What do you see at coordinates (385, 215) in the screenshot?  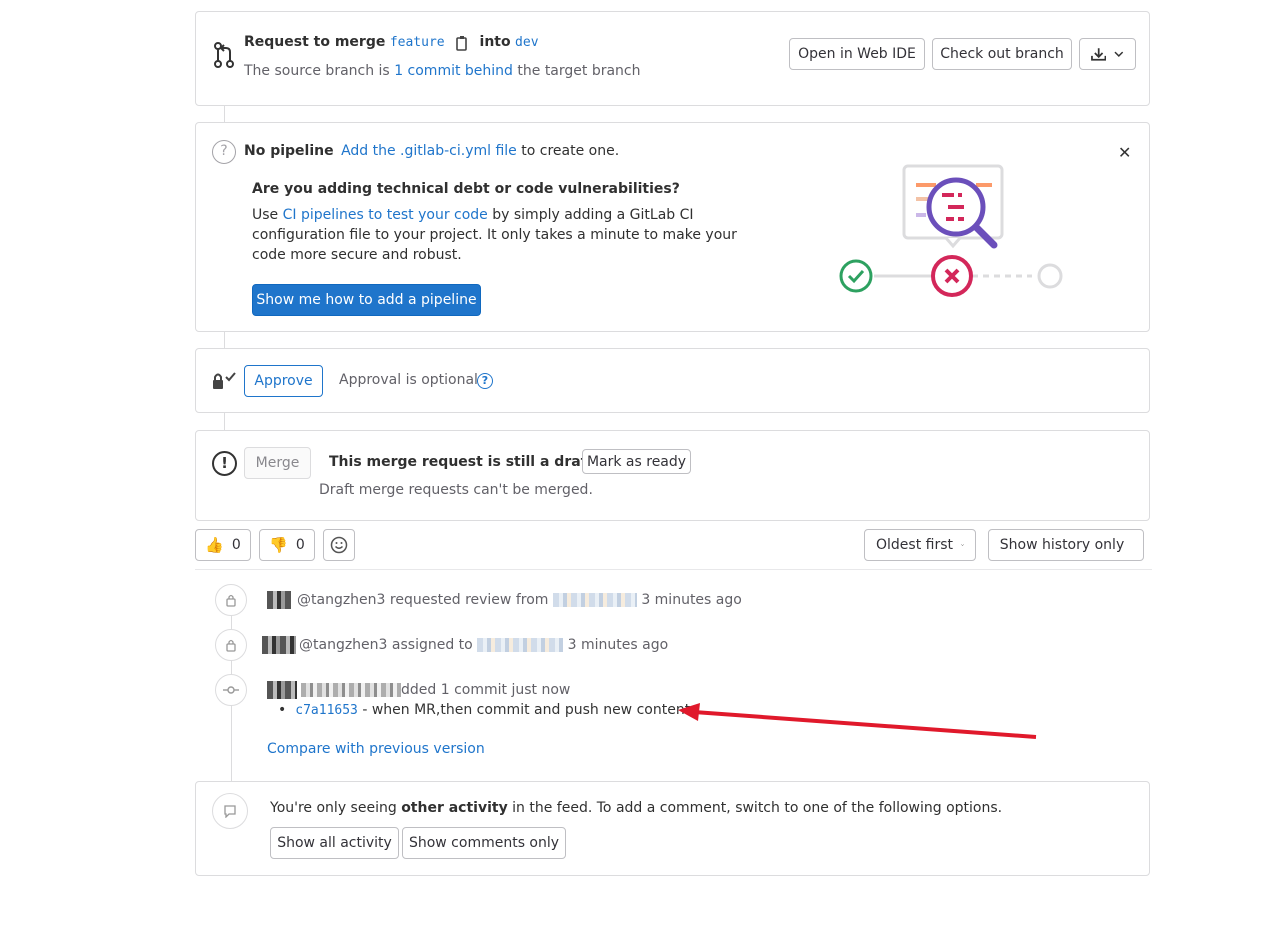 I see `ci-pipelines-link: CI pipelines to test your code` at bounding box center [385, 215].